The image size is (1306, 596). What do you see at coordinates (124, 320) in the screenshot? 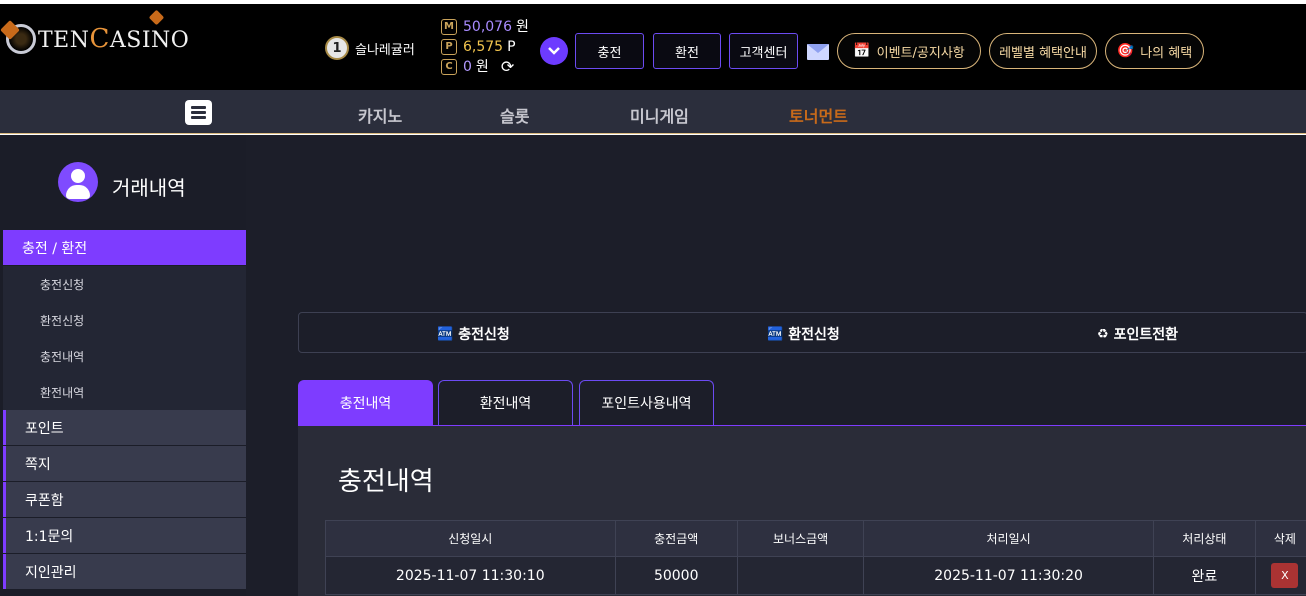
I see `sidebar-sub-exchange-request: 환전신청` at bounding box center [124, 320].